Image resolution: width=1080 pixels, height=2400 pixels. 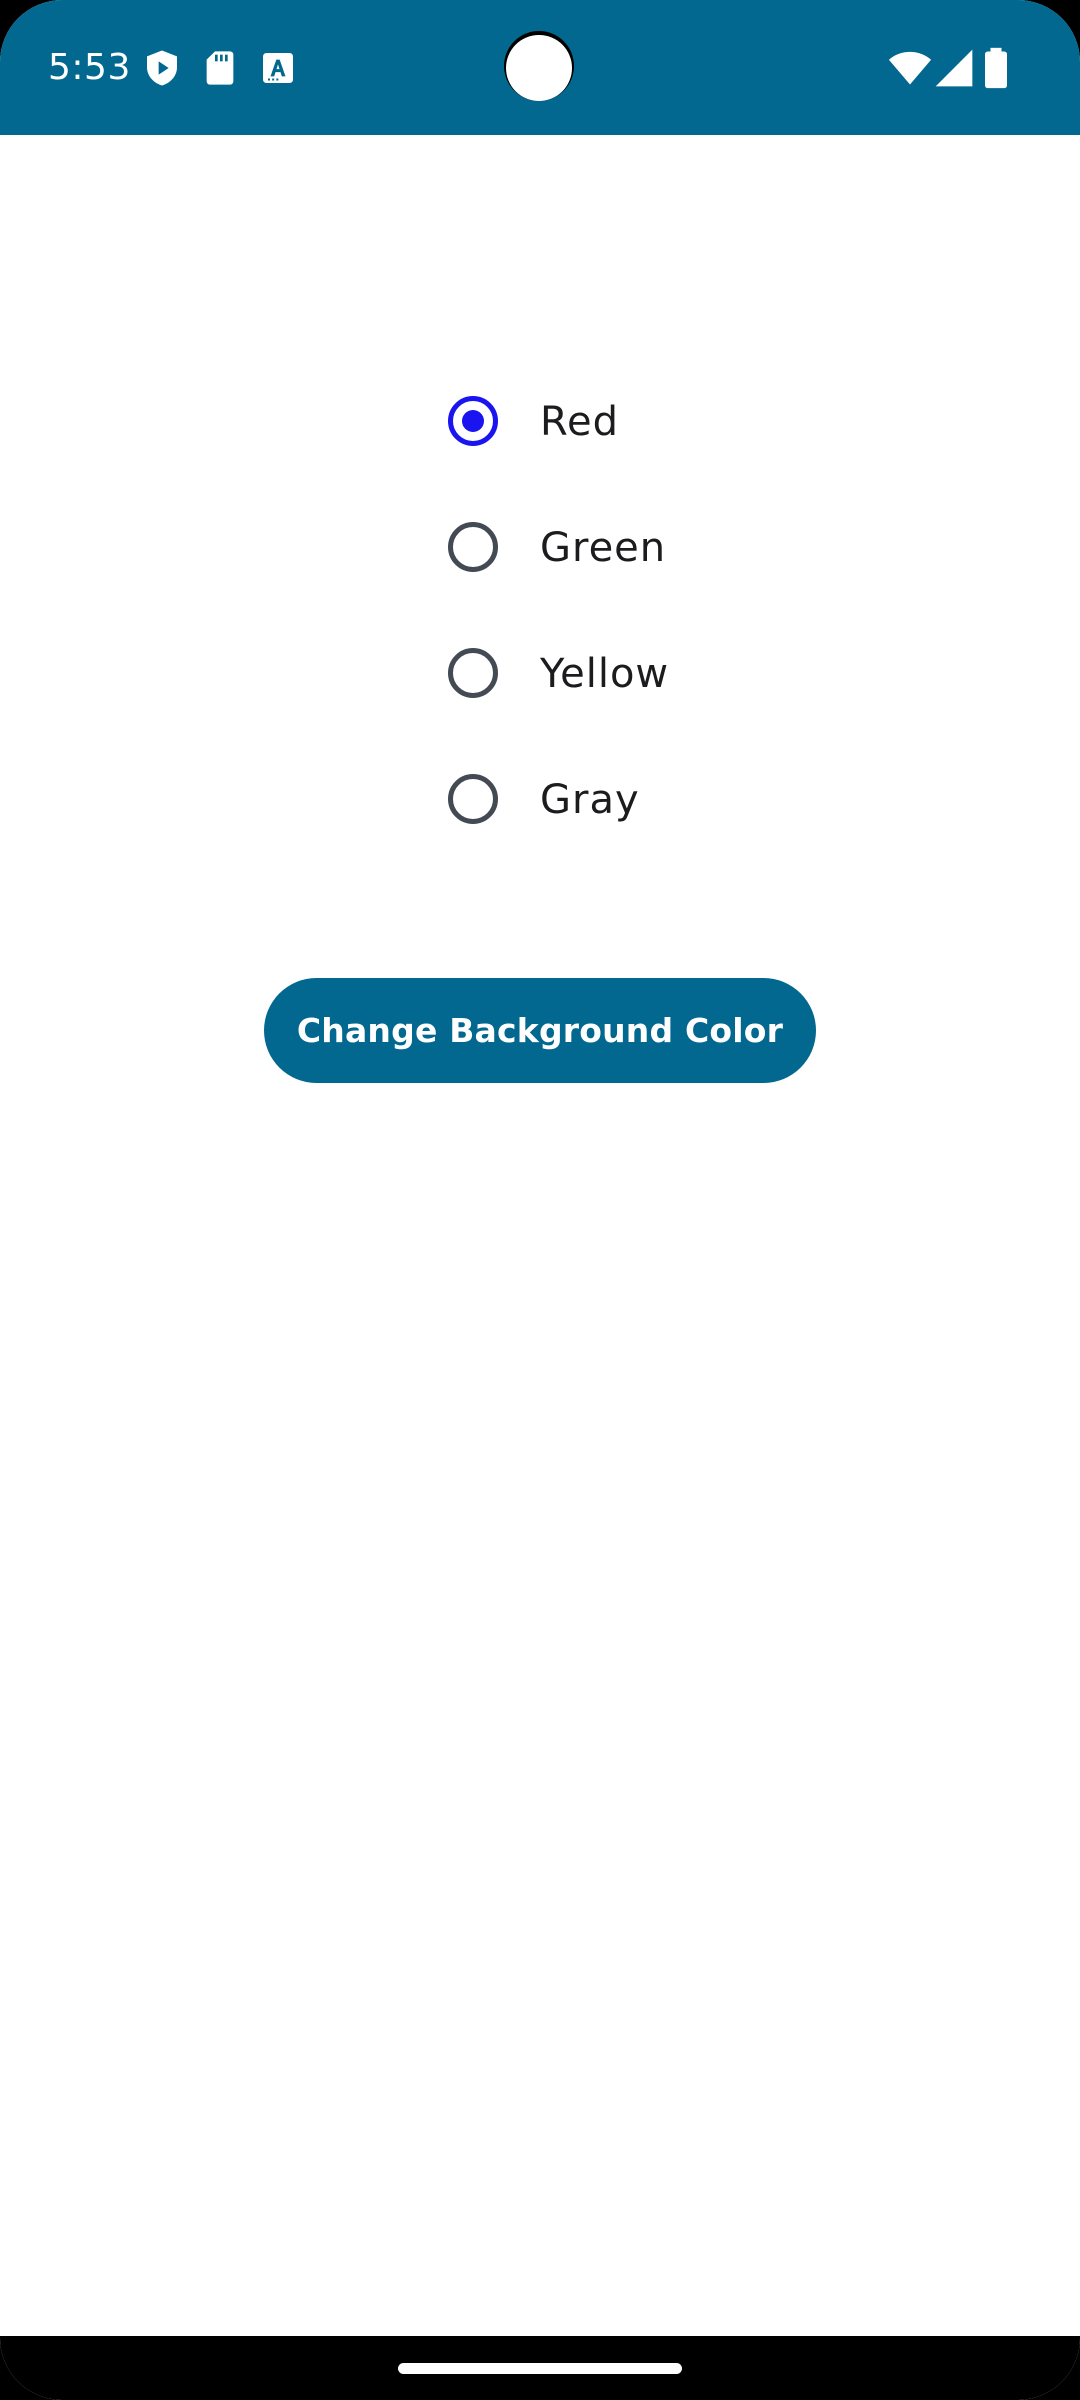 I want to click on radio-label: Gray, so click(x=590, y=800).